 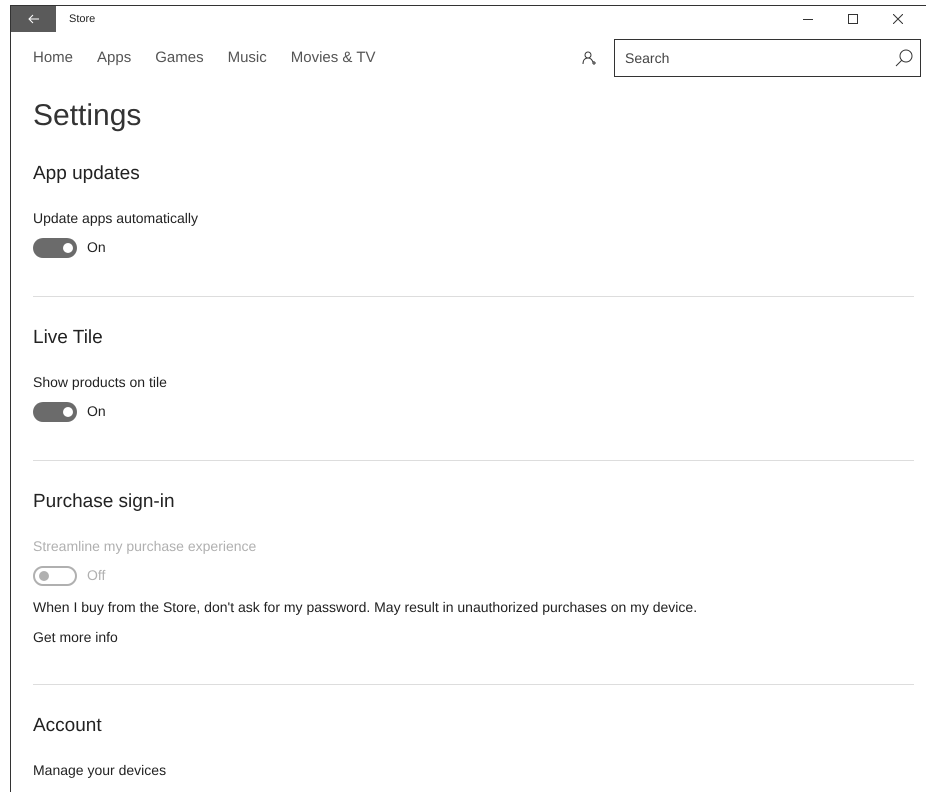 I want to click on search-icon, so click(x=904, y=58).